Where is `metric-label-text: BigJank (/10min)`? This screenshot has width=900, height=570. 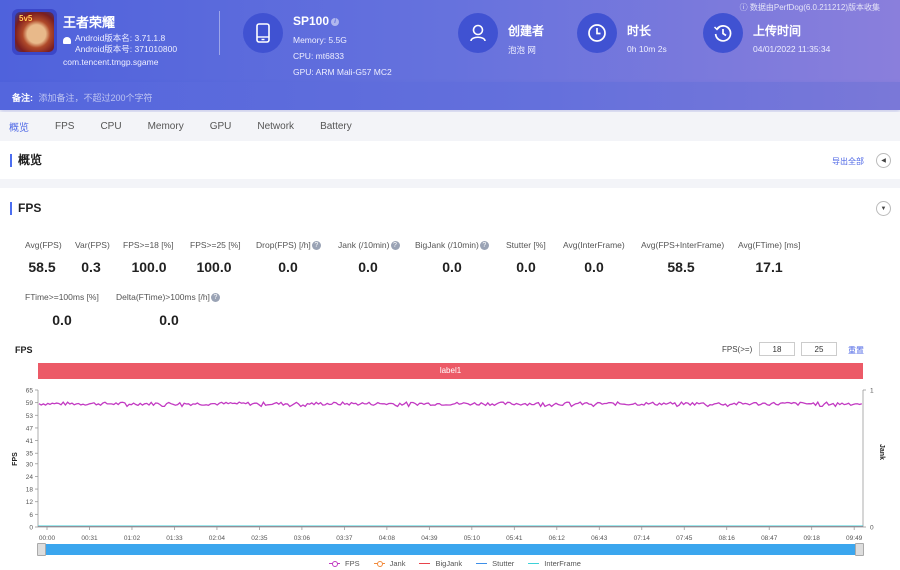 metric-label-text: BigJank (/10min) is located at coordinates (447, 245).